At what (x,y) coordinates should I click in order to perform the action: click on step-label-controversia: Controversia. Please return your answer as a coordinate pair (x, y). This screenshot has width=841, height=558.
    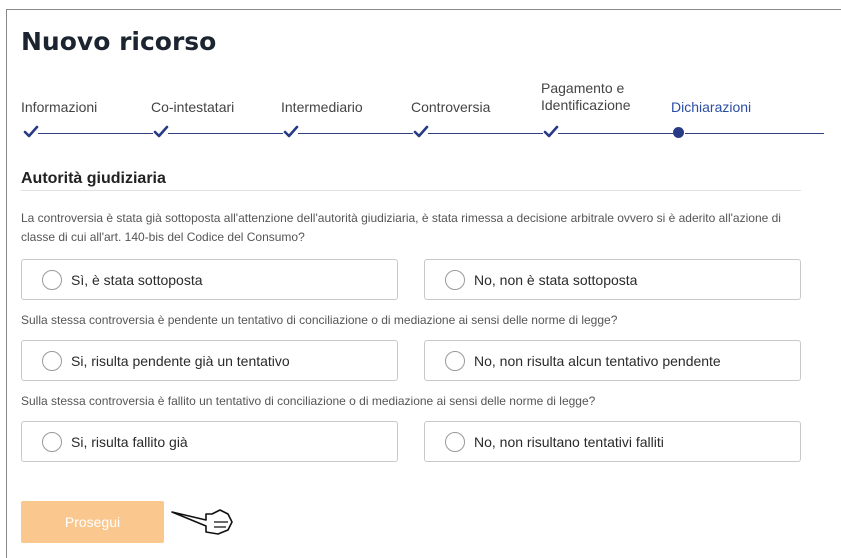
    Looking at the image, I should click on (451, 107).